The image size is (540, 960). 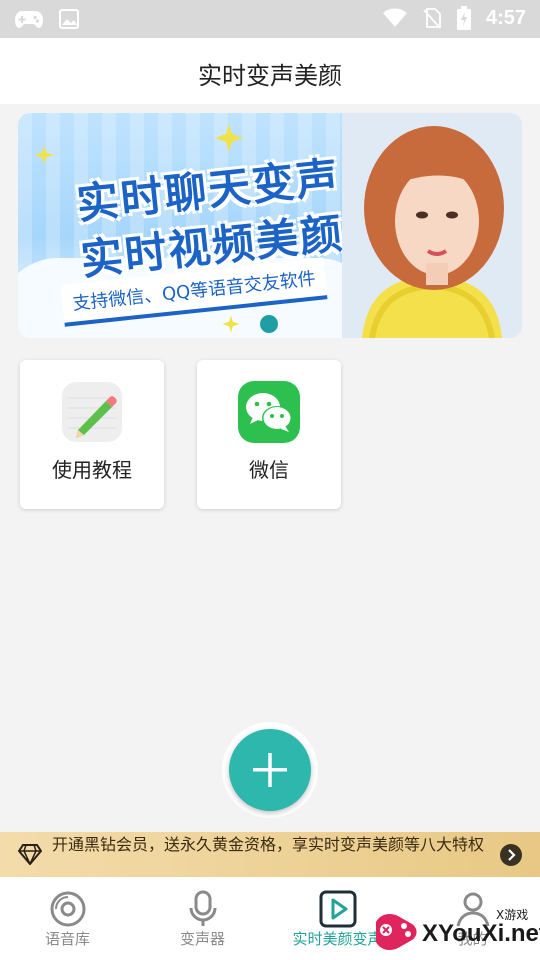 What do you see at coordinates (69, 19) in the screenshot?
I see `image-icon` at bounding box center [69, 19].